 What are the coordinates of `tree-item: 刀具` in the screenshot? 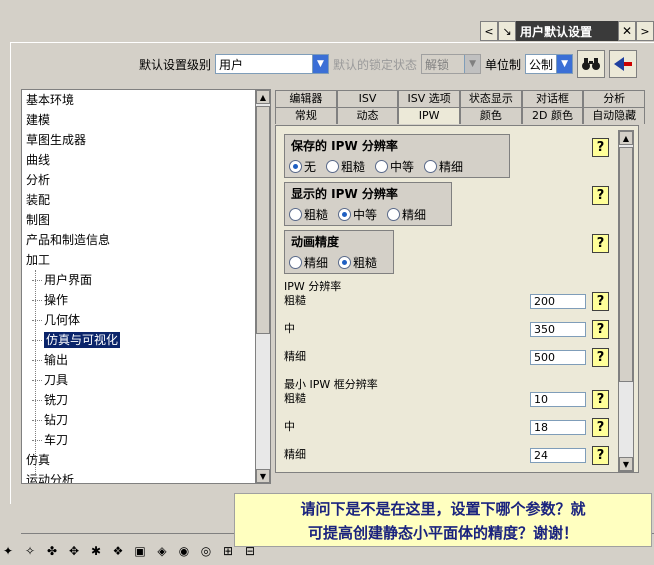 It's located at (145, 380).